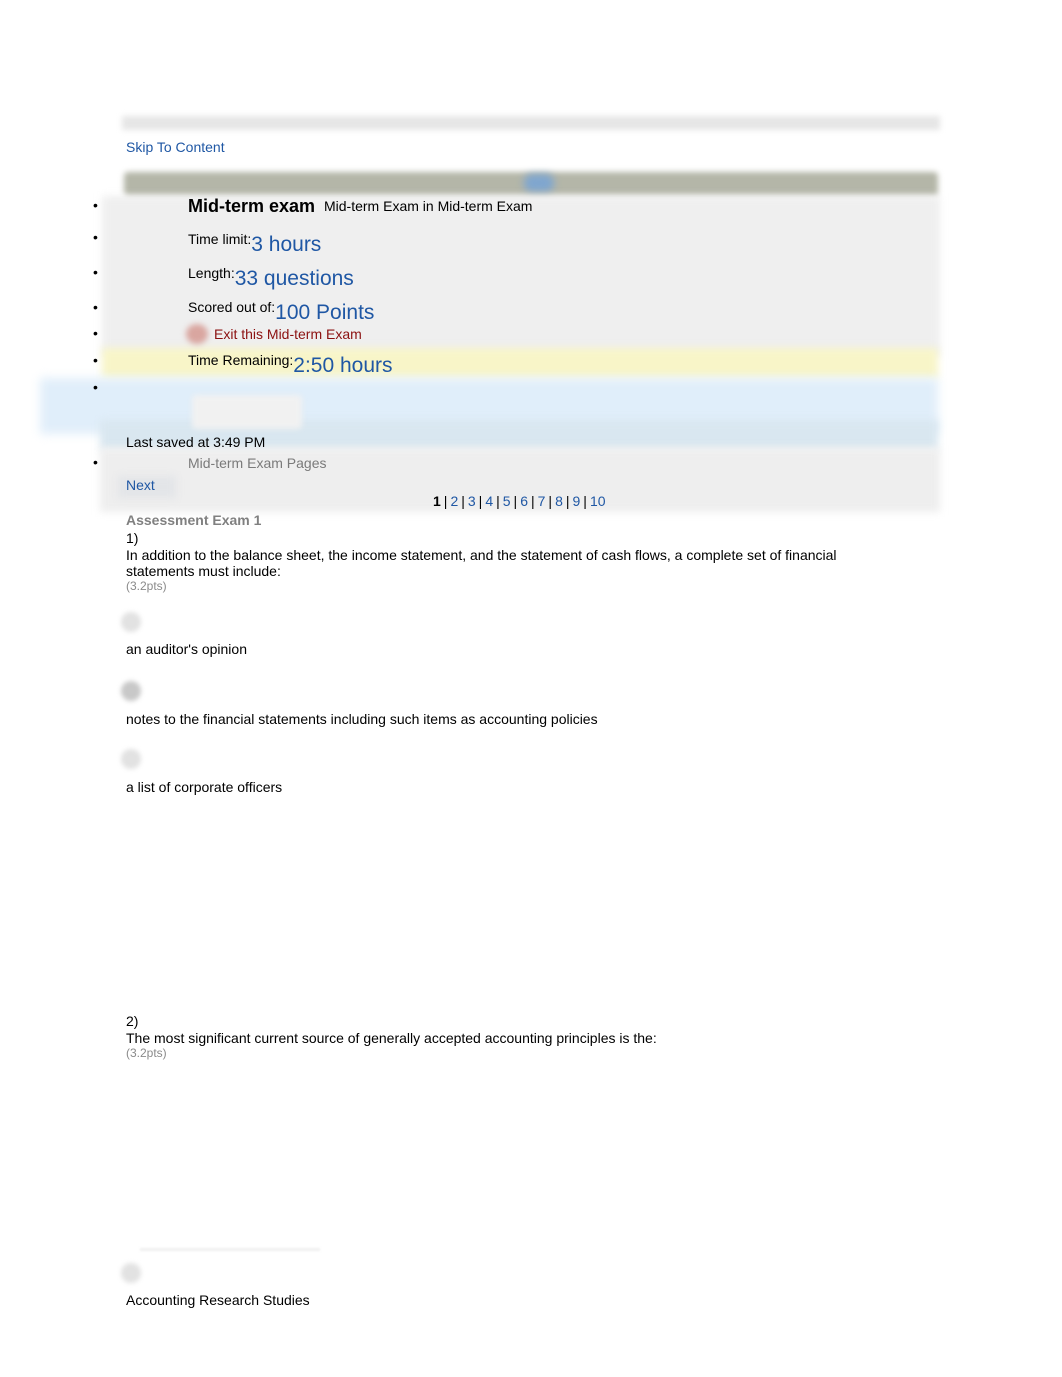 The width and height of the screenshot is (1062, 1377). What do you see at coordinates (598, 501) in the screenshot?
I see `page-link: 10` at bounding box center [598, 501].